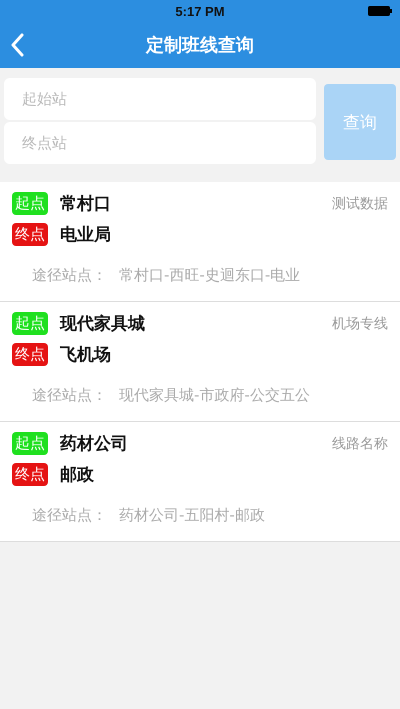 The image size is (400, 709). I want to click on via-stations: 药材公司-五阳村-邮政, so click(192, 515).